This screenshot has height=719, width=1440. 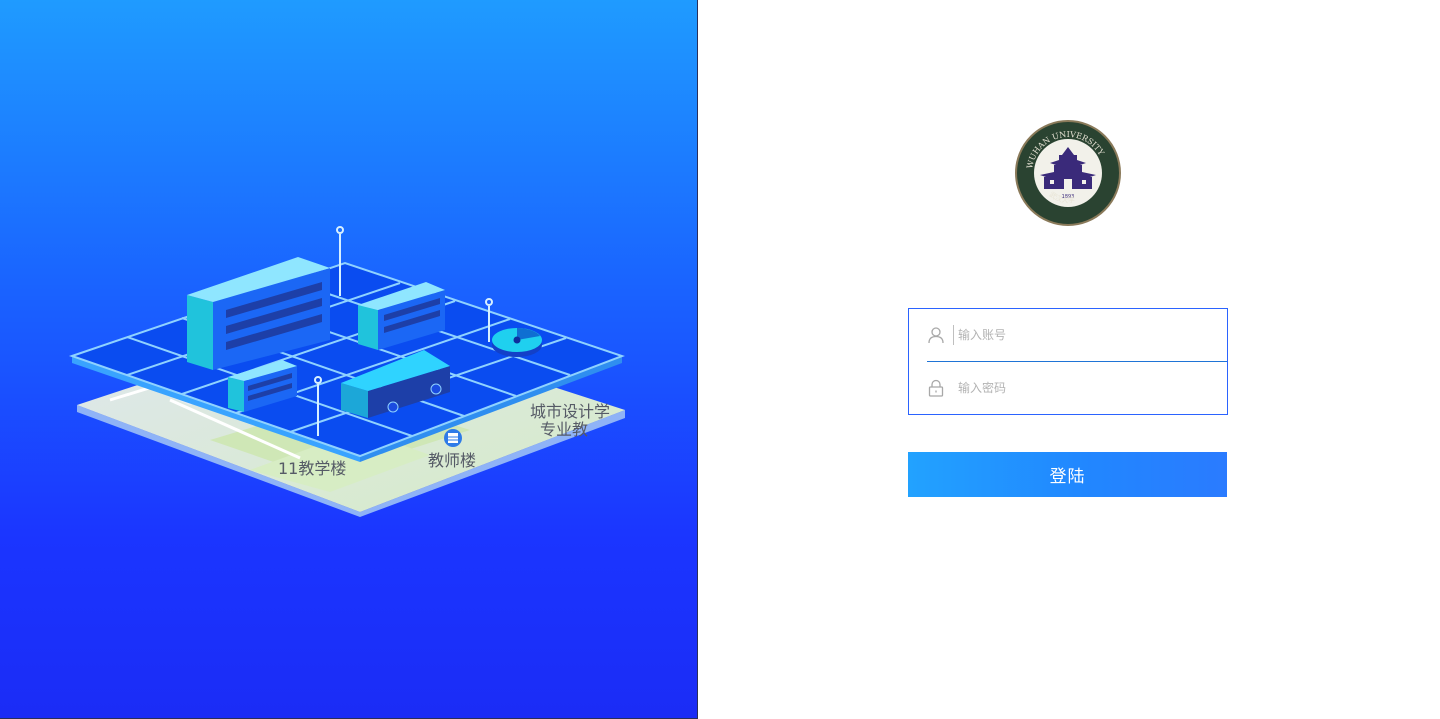 What do you see at coordinates (1083, 335) in the screenshot?
I see `account-input` at bounding box center [1083, 335].